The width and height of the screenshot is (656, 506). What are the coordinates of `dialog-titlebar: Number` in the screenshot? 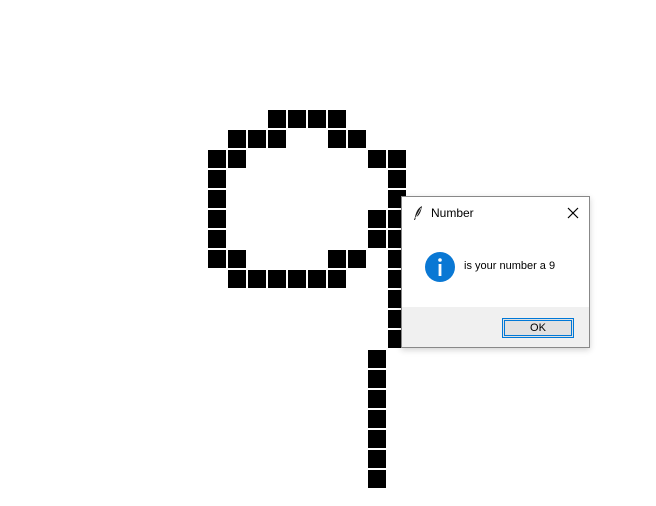 It's located at (495, 213).